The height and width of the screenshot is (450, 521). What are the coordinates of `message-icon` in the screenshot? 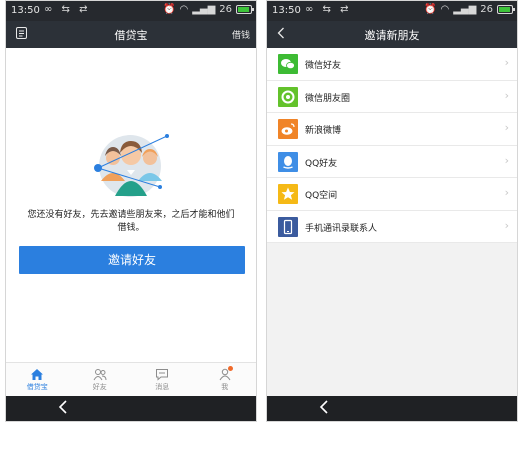 It's located at (162, 375).